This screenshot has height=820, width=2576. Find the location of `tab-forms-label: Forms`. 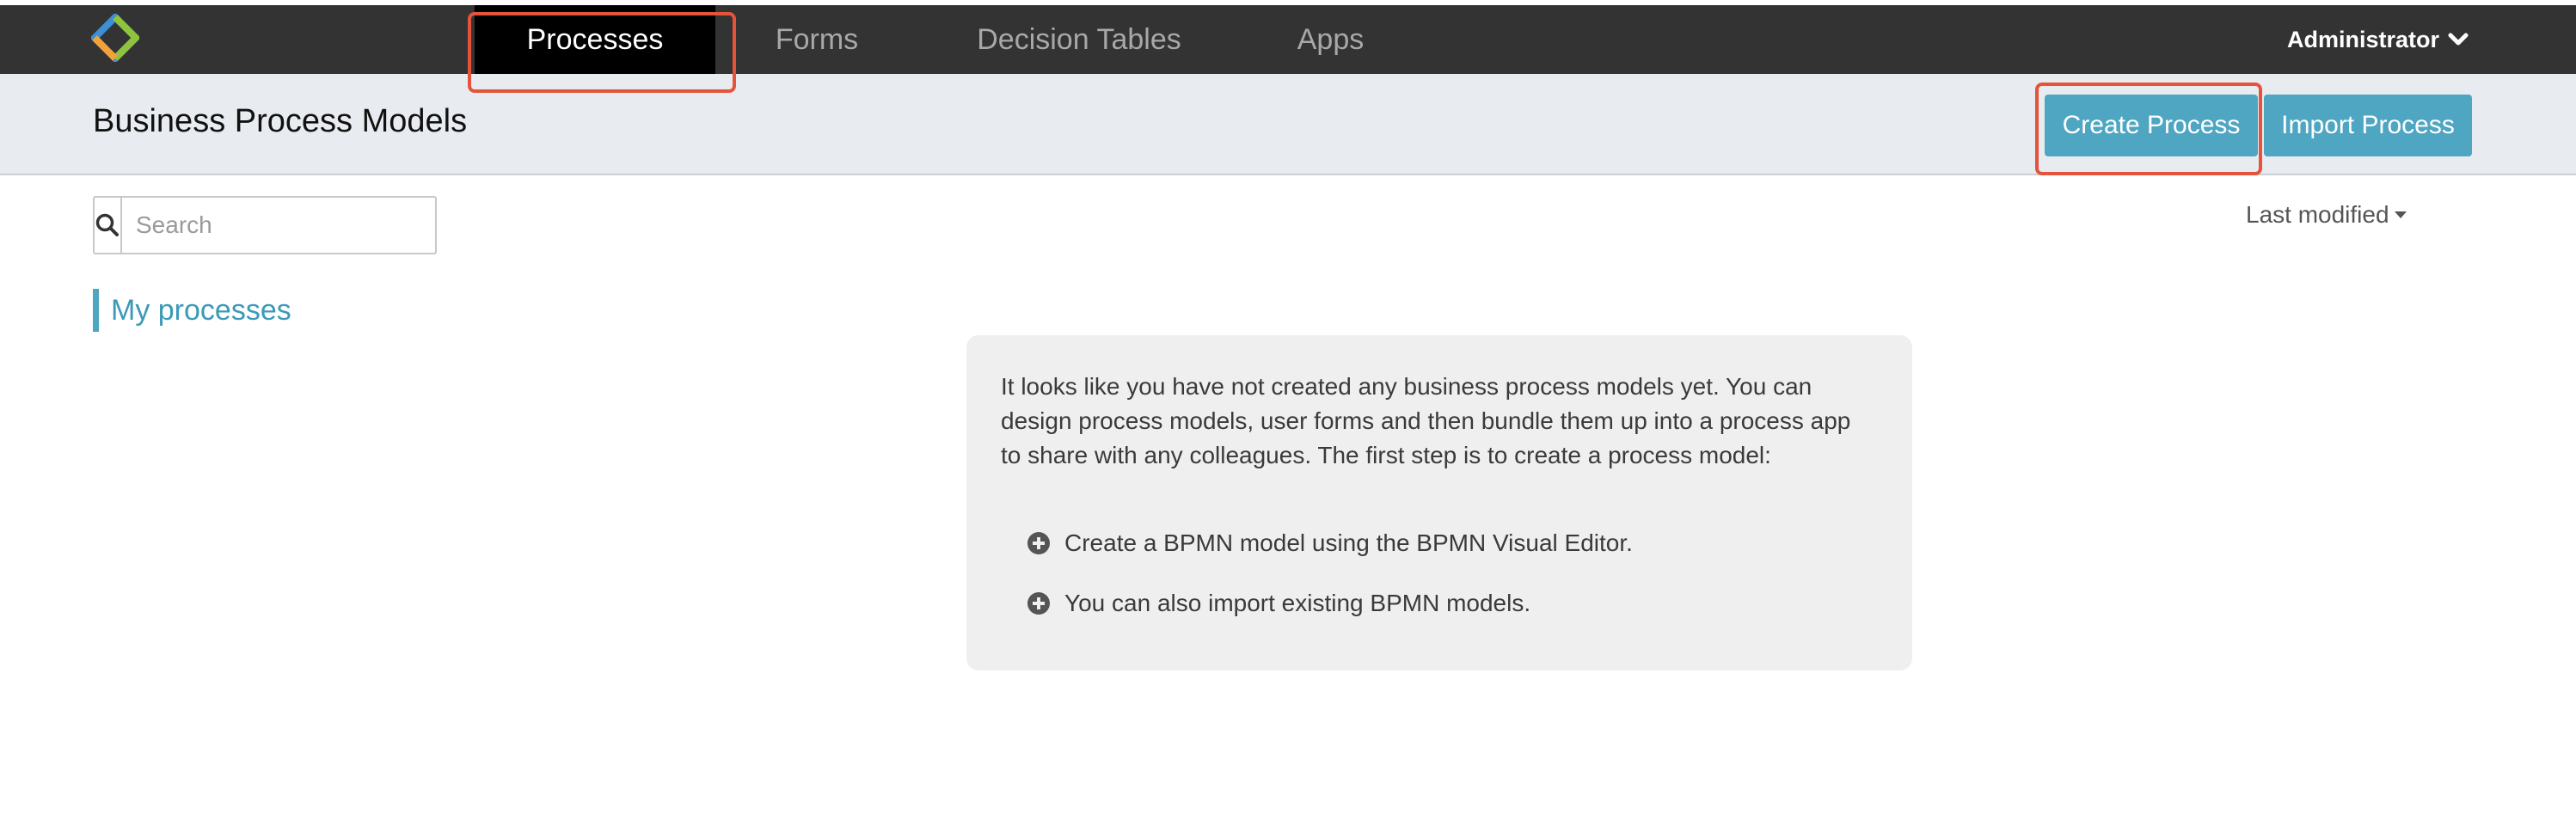

tab-forms-label: Forms is located at coordinates (817, 39).